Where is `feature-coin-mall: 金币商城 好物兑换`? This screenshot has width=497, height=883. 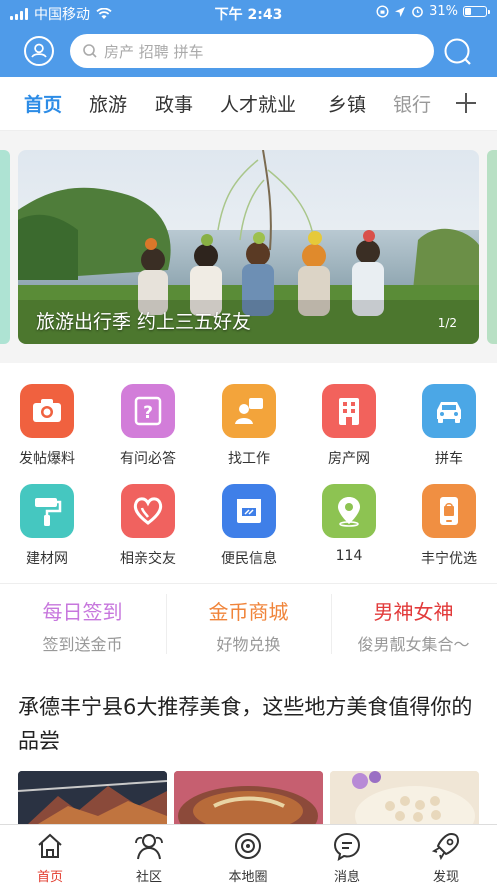 feature-coin-mall: 金币商城 好物兑换 is located at coordinates (248, 625).